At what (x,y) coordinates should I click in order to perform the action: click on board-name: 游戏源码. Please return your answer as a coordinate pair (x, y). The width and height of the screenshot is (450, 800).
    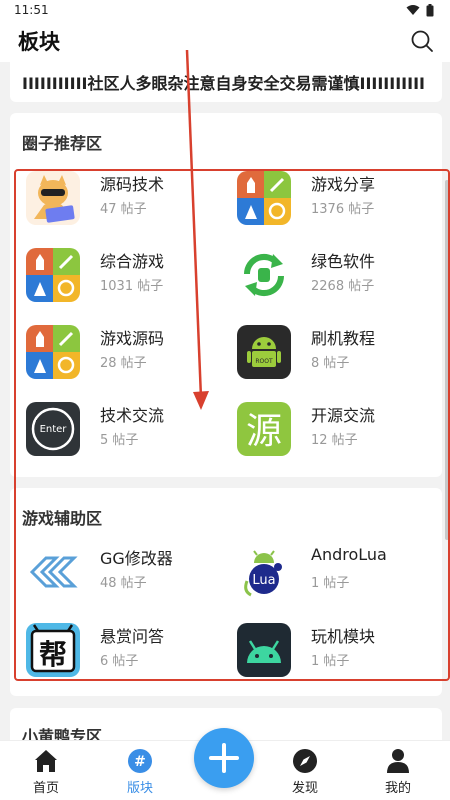
    Looking at the image, I should click on (132, 338).